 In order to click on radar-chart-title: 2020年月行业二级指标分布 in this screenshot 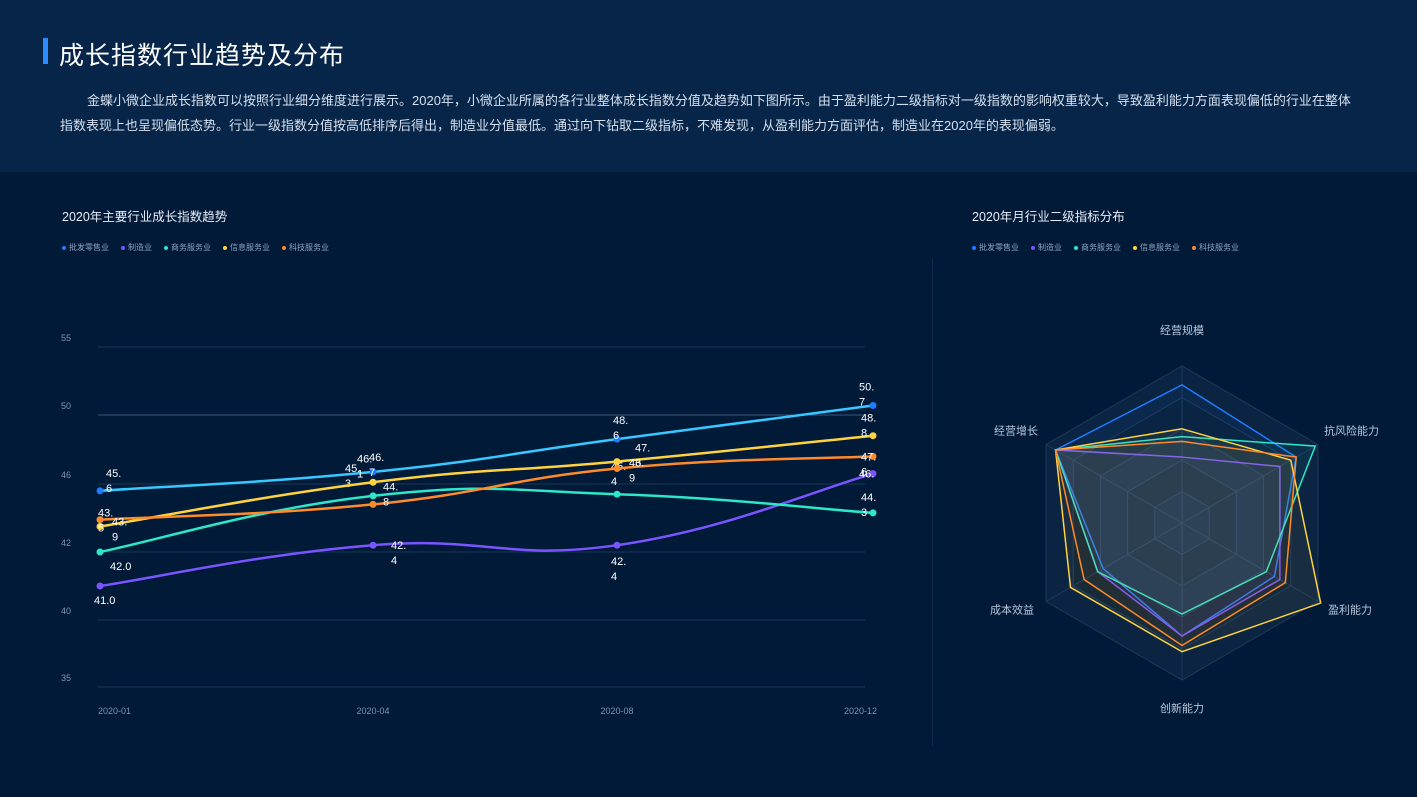, I will do `click(1048, 217)`.